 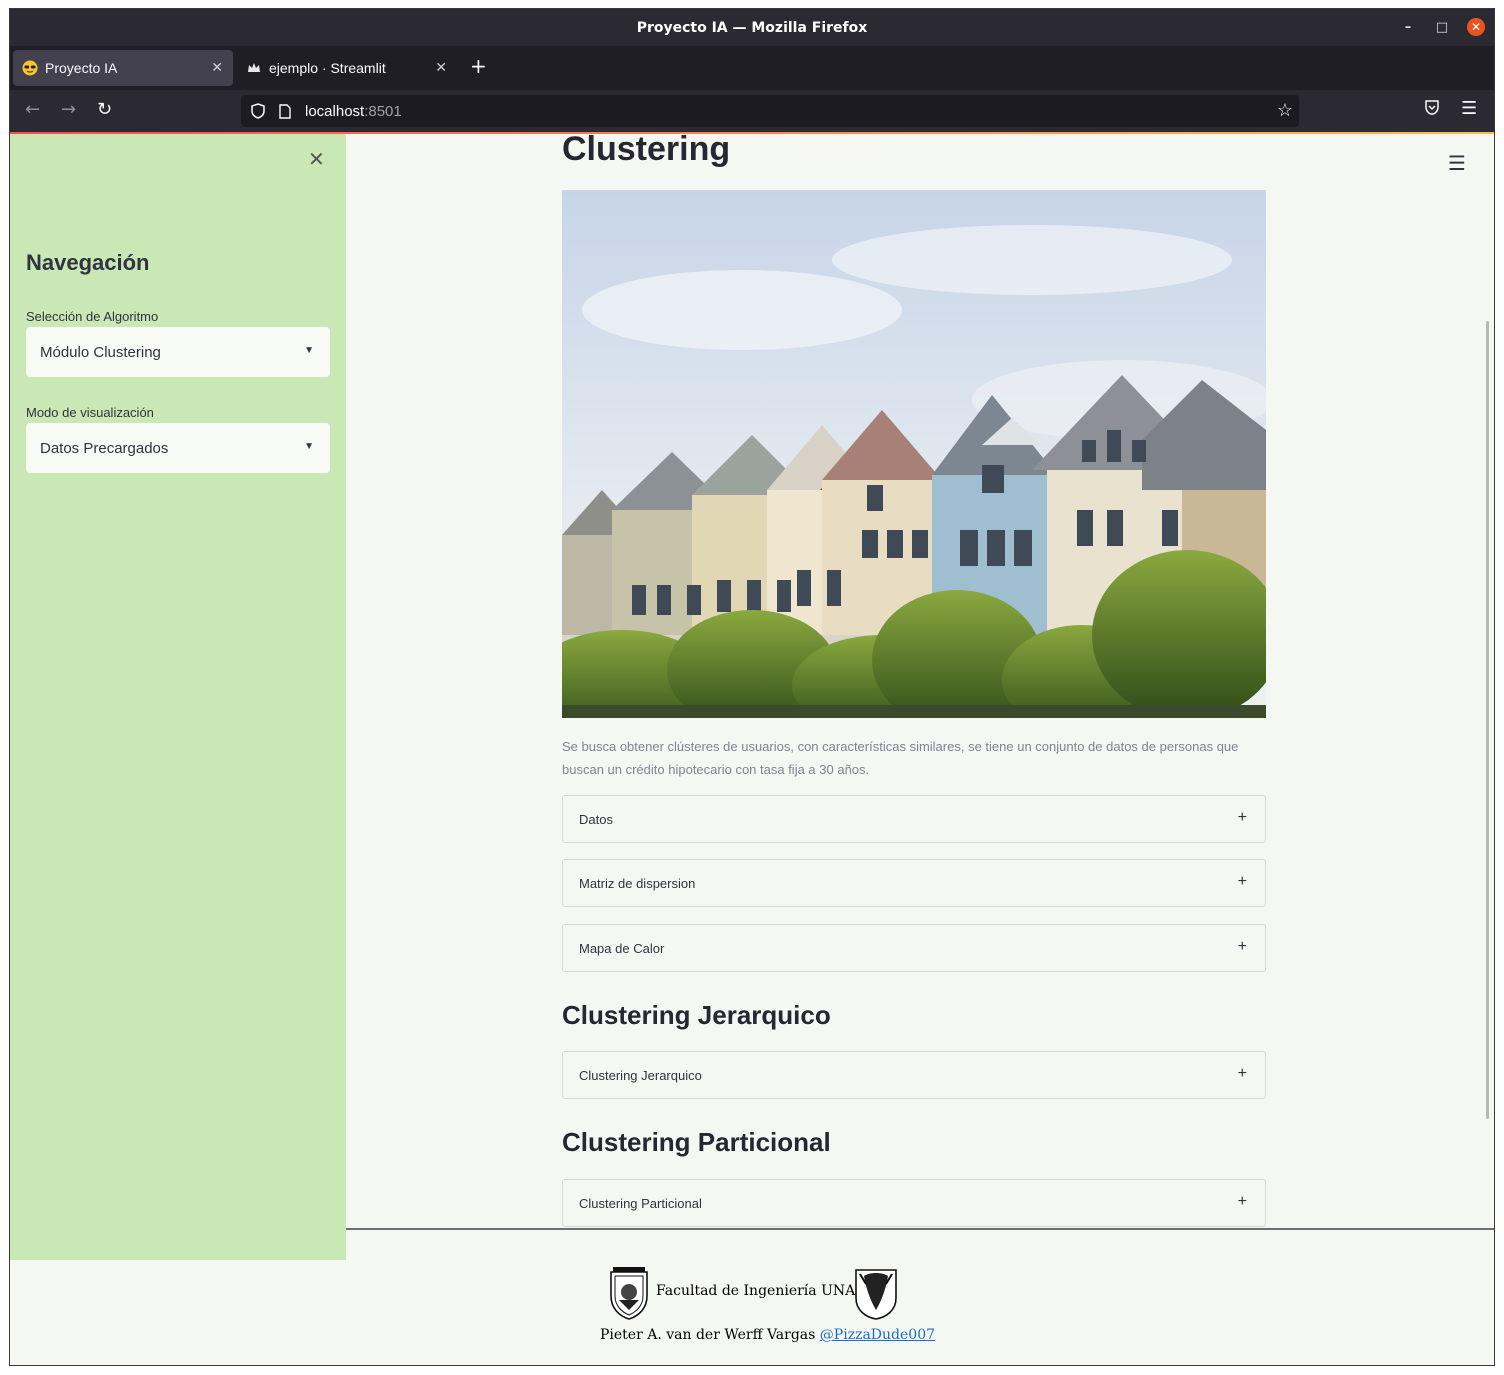 I want to click on reload-icon: ↻, so click(x=104, y=110).